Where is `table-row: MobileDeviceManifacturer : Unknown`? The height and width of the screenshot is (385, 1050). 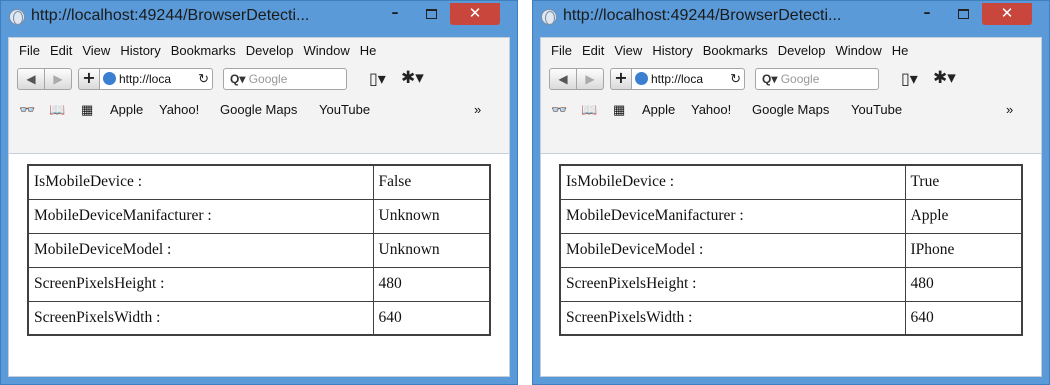
table-row: MobileDeviceManifacturer : Unknown is located at coordinates (259, 216).